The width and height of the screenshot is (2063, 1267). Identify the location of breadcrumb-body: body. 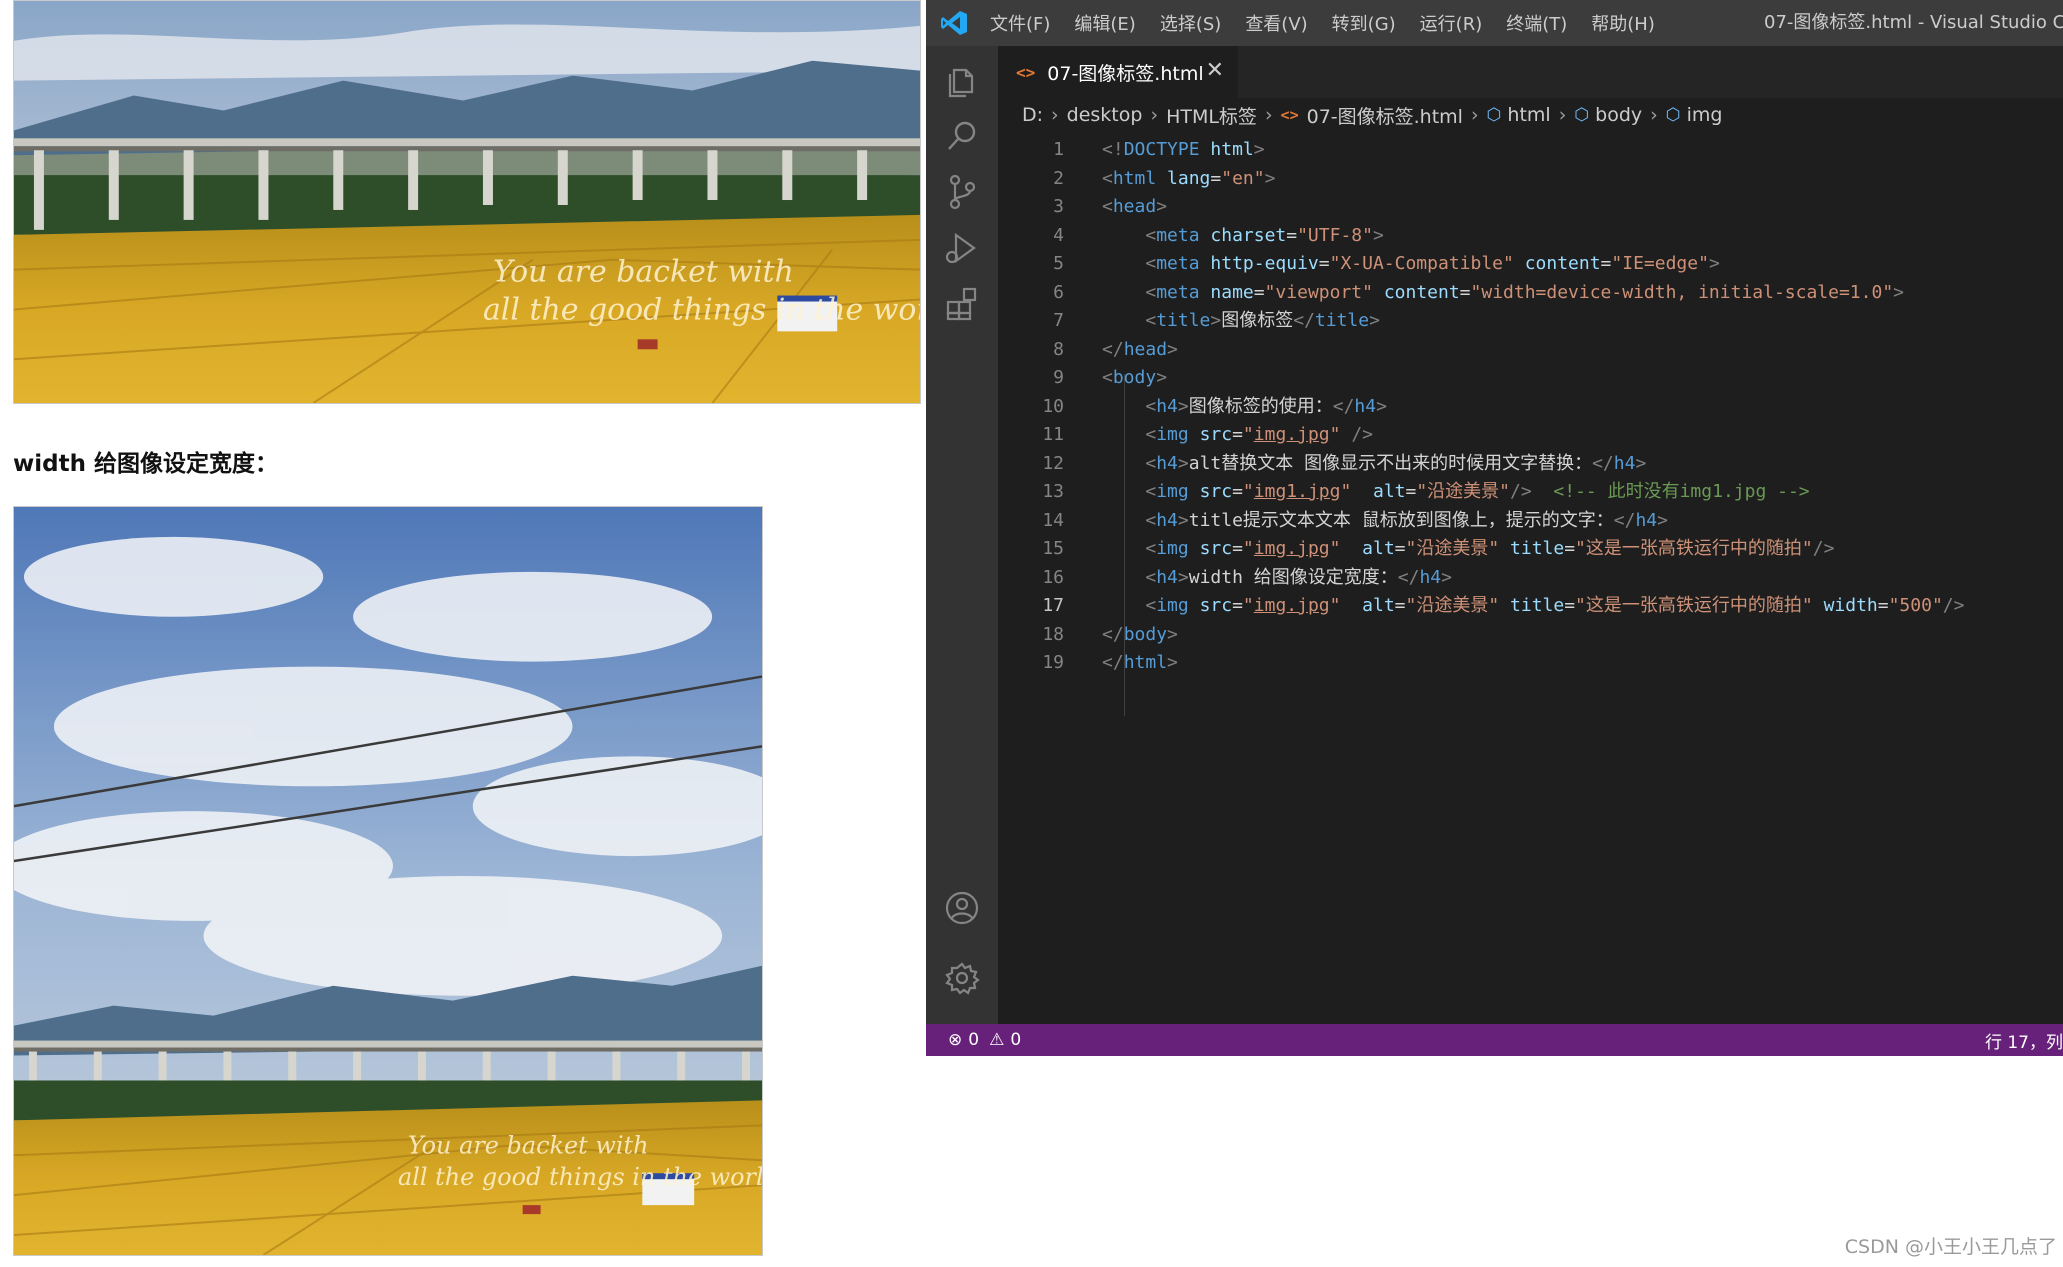
(1618, 115).